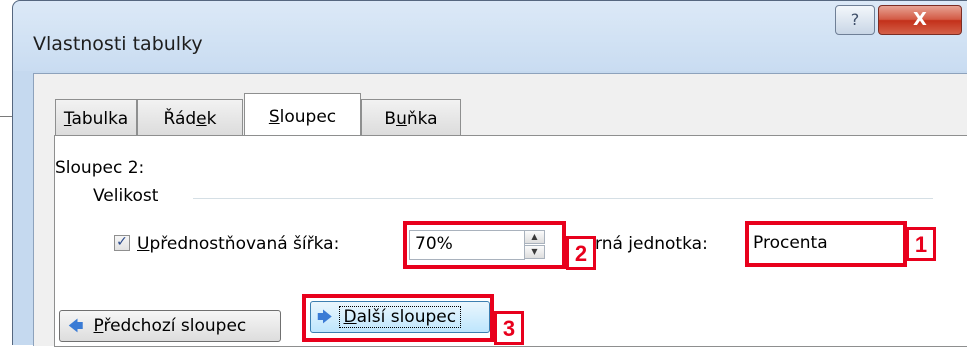 This screenshot has height=347, width=967. I want to click on size-group-label: Velikost, so click(126, 196).